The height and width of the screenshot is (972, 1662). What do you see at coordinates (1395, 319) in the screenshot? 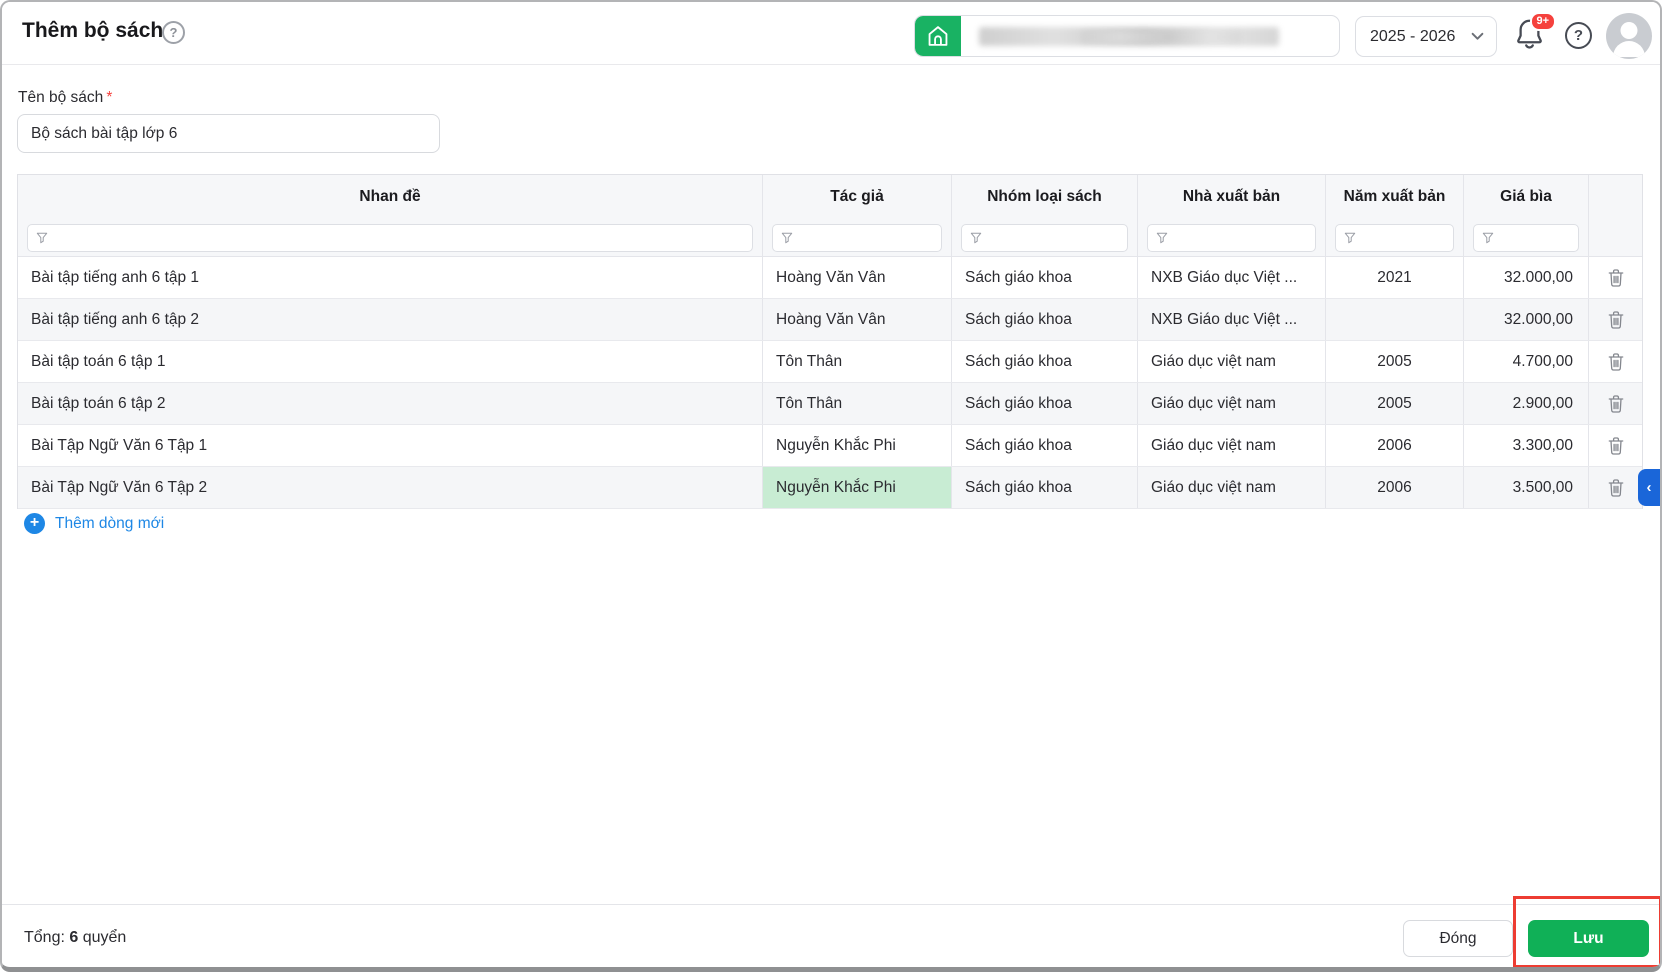
I see `year-cell` at bounding box center [1395, 319].